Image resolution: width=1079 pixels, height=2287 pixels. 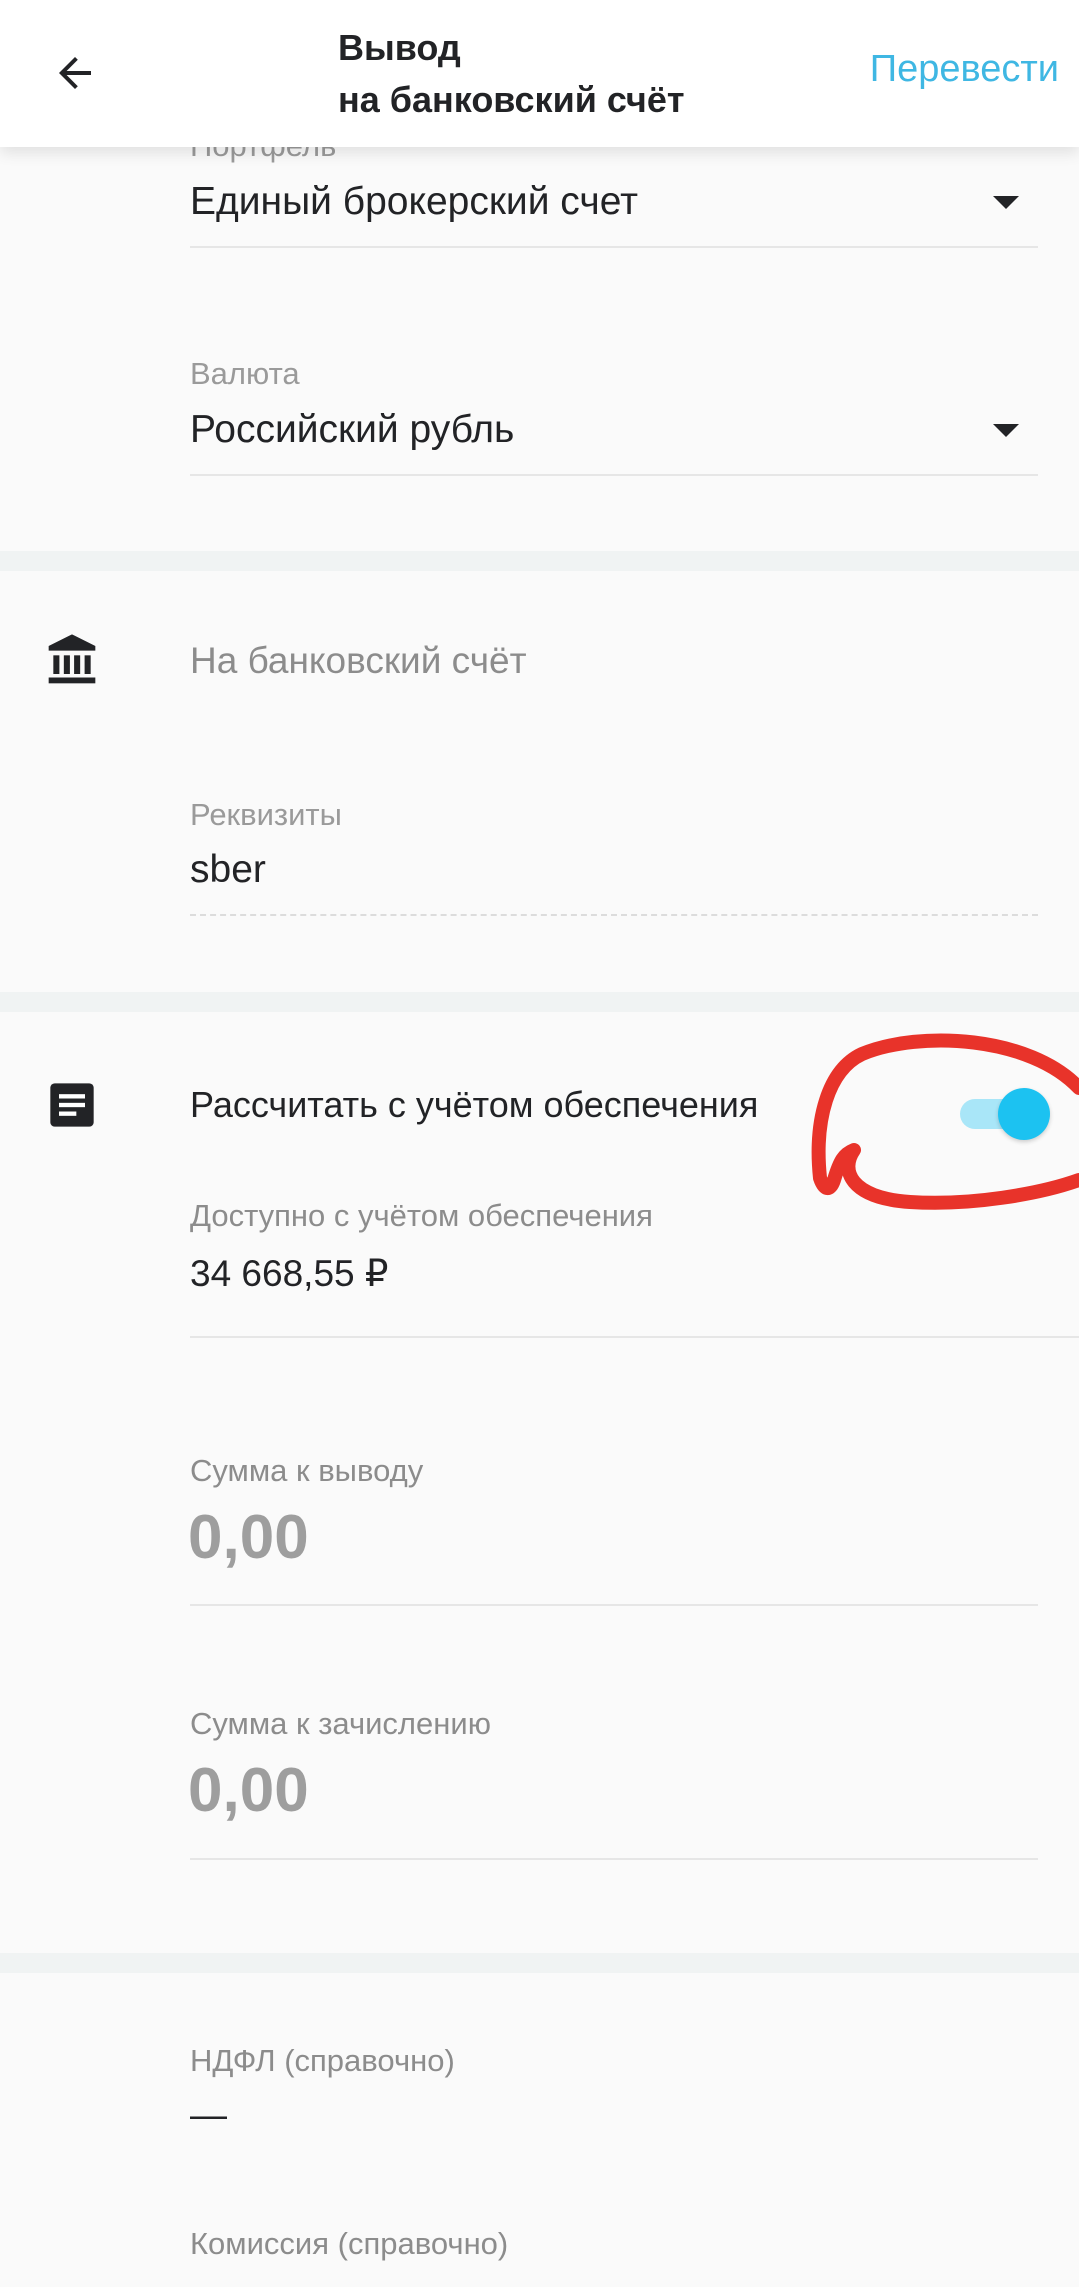 I want to click on toggle-thumb, so click(x=1024, y=1114).